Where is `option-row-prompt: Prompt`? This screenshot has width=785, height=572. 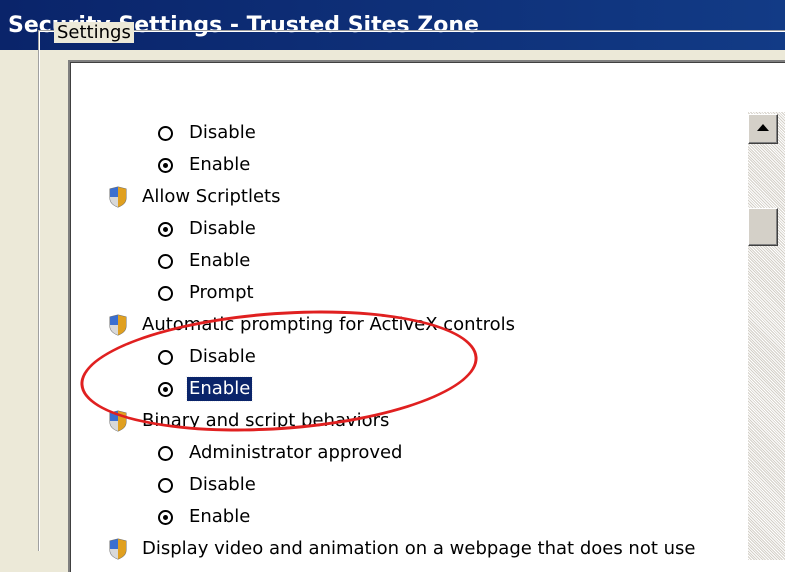 option-row-prompt: Prompt is located at coordinates (207, 293).